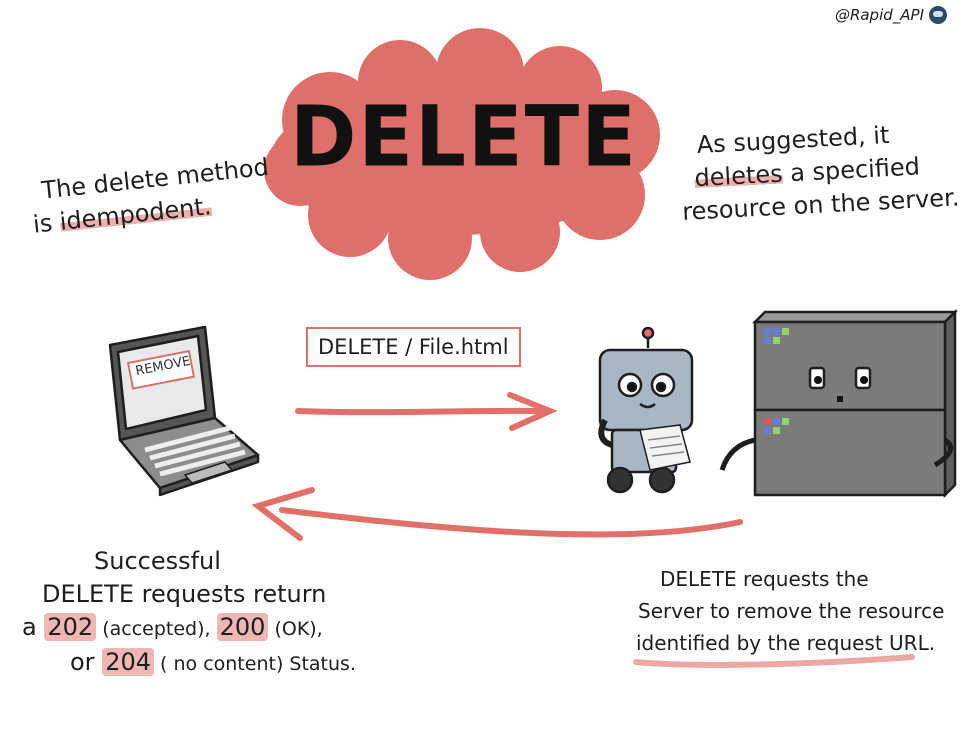 The image size is (975, 734). I want to click on bottom-left-line1: Successful, so click(157, 561).